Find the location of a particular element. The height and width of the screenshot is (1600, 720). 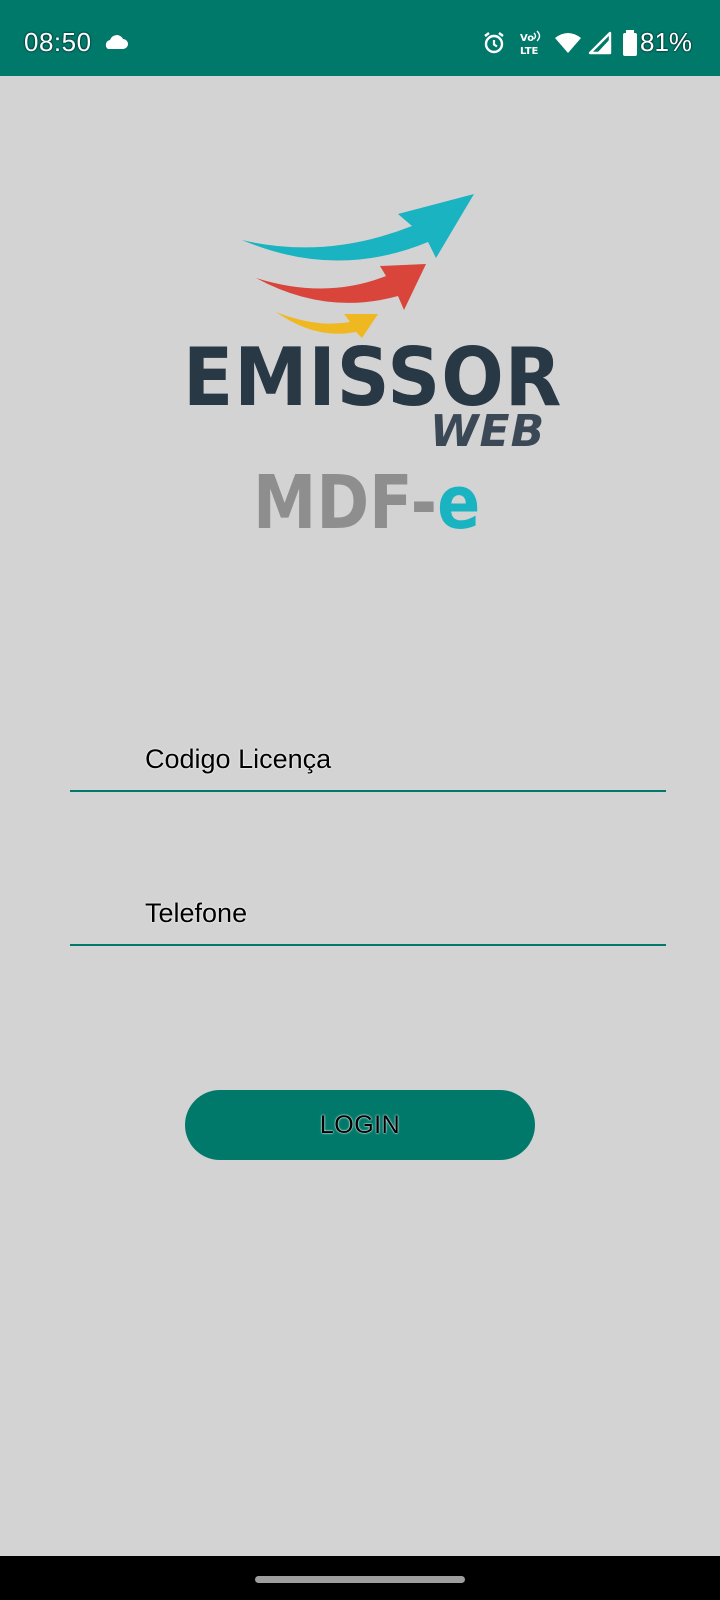

license-field is located at coordinates (368, 761).